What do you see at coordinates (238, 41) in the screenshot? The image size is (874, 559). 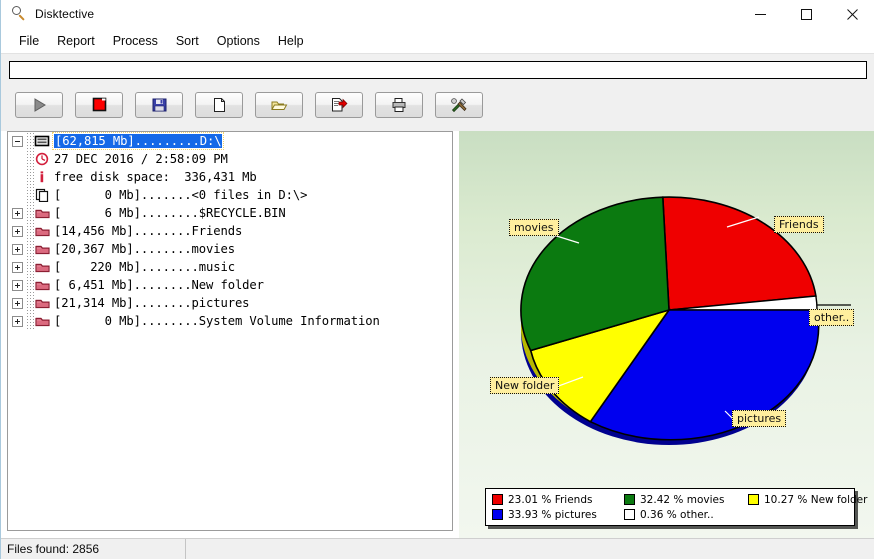 I see `menu-item-options: Options` at bounding box center [238, 41].